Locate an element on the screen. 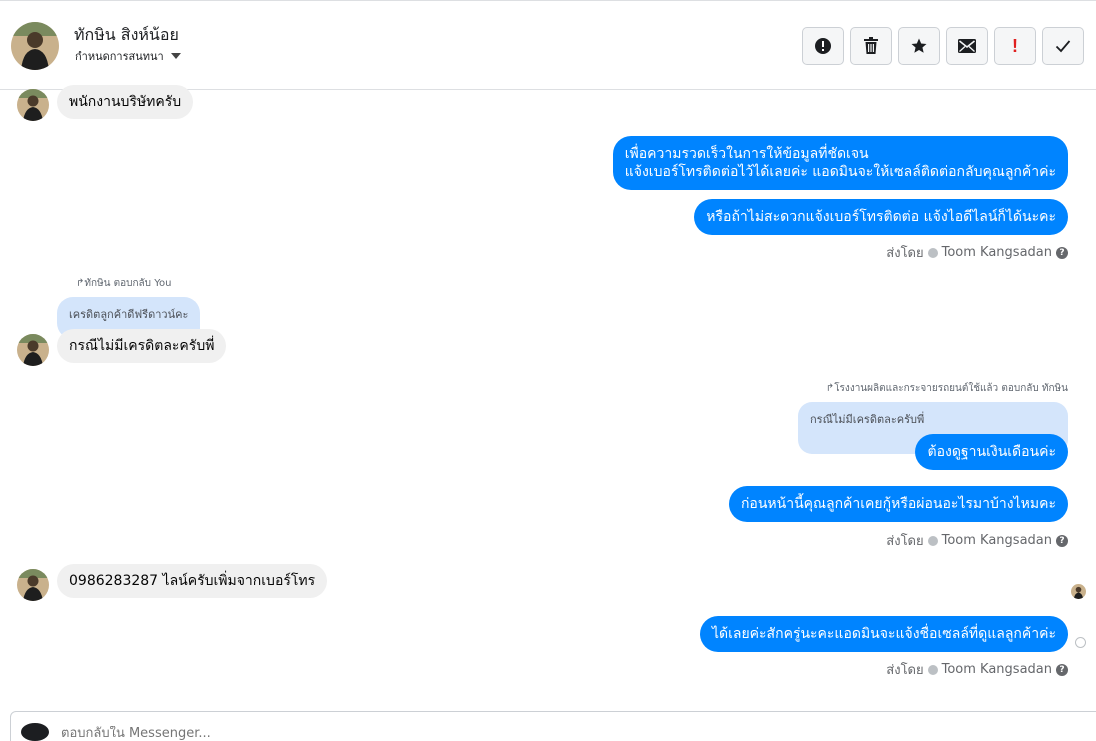 This screenshot has width=1096, height=741. assign-conversation-label: กำหนดการสนทนา is located at coordinates (119, 56).